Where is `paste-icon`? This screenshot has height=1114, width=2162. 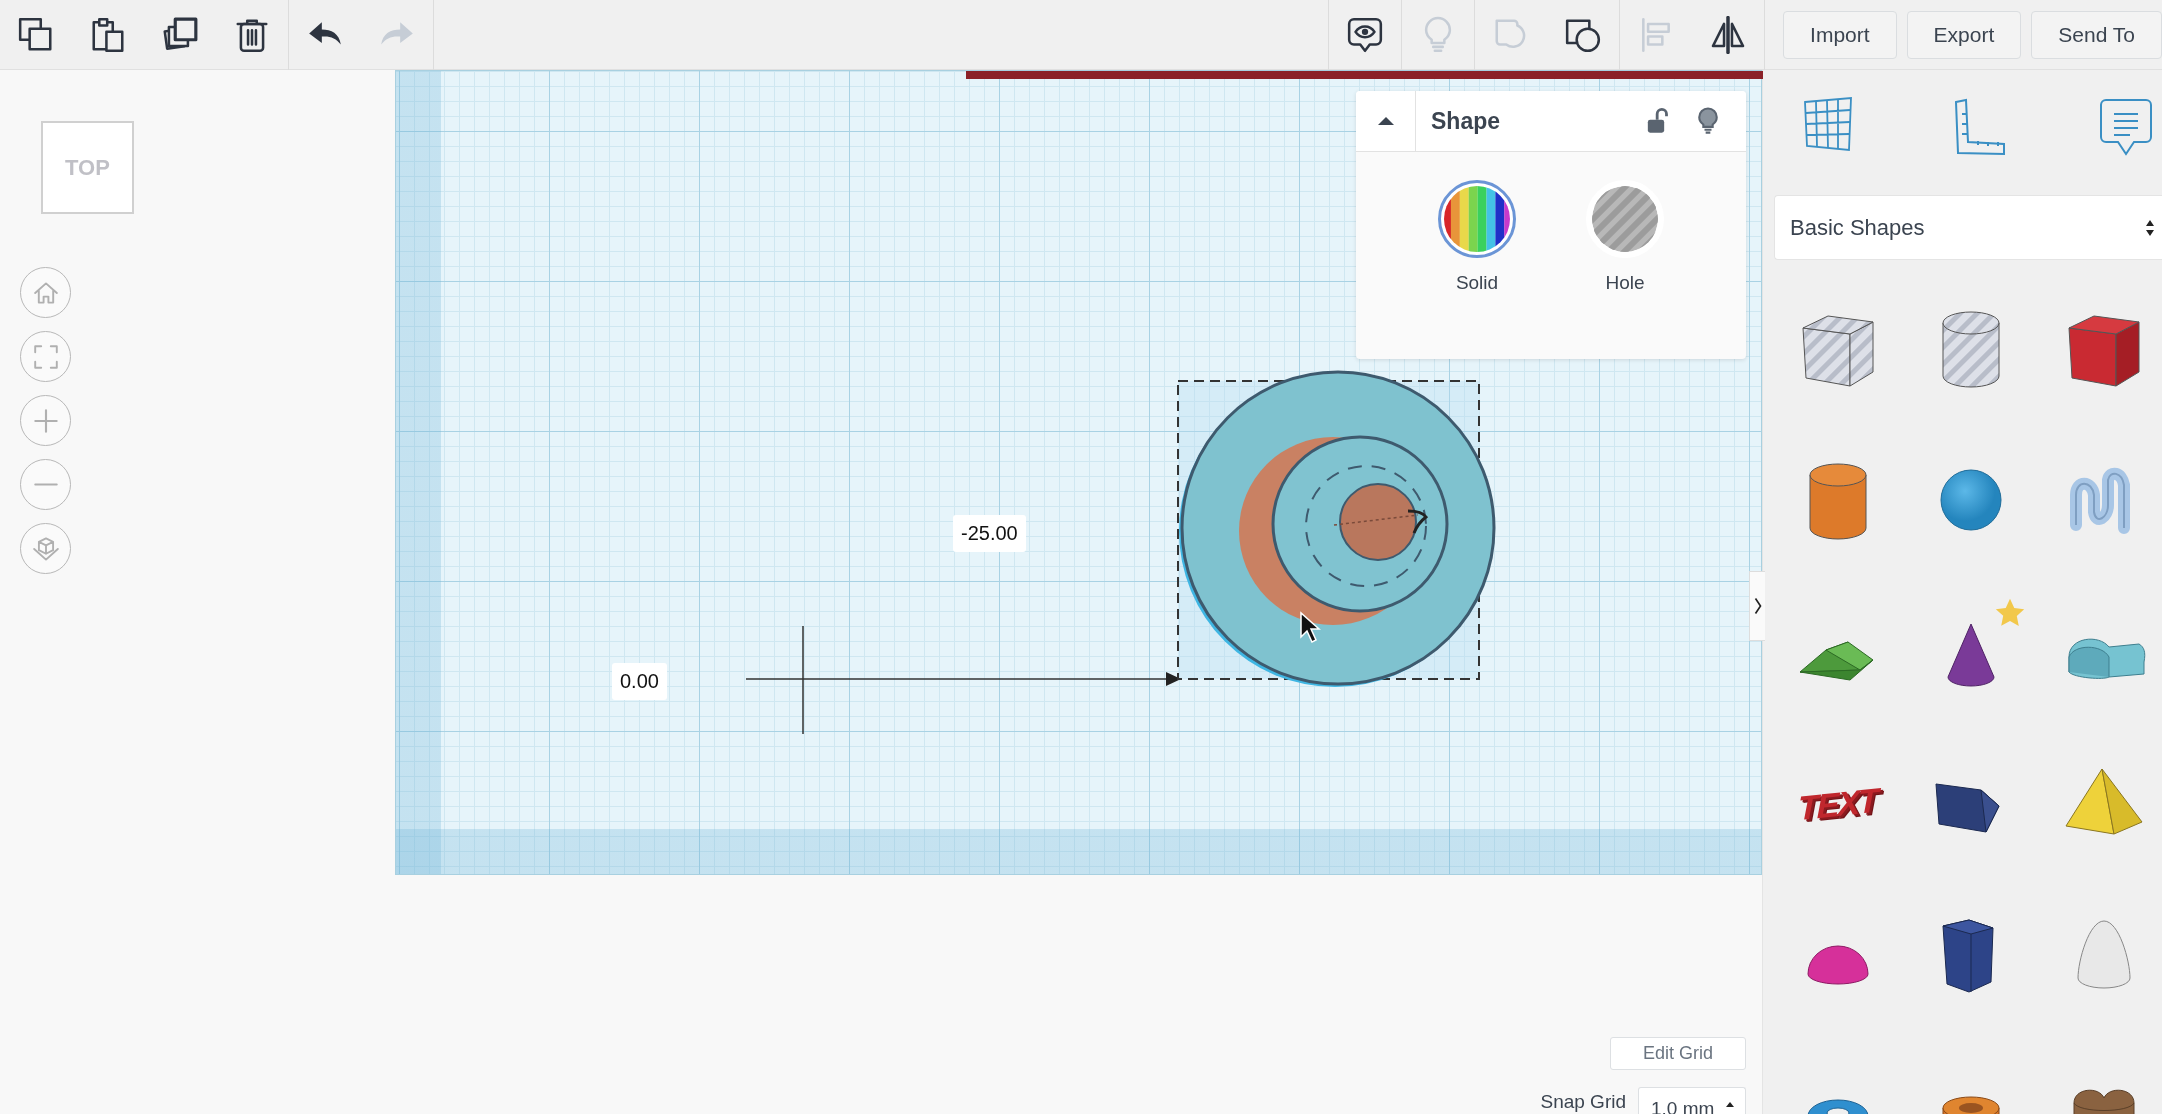
paste-icon is located at coordinates (108, 34).